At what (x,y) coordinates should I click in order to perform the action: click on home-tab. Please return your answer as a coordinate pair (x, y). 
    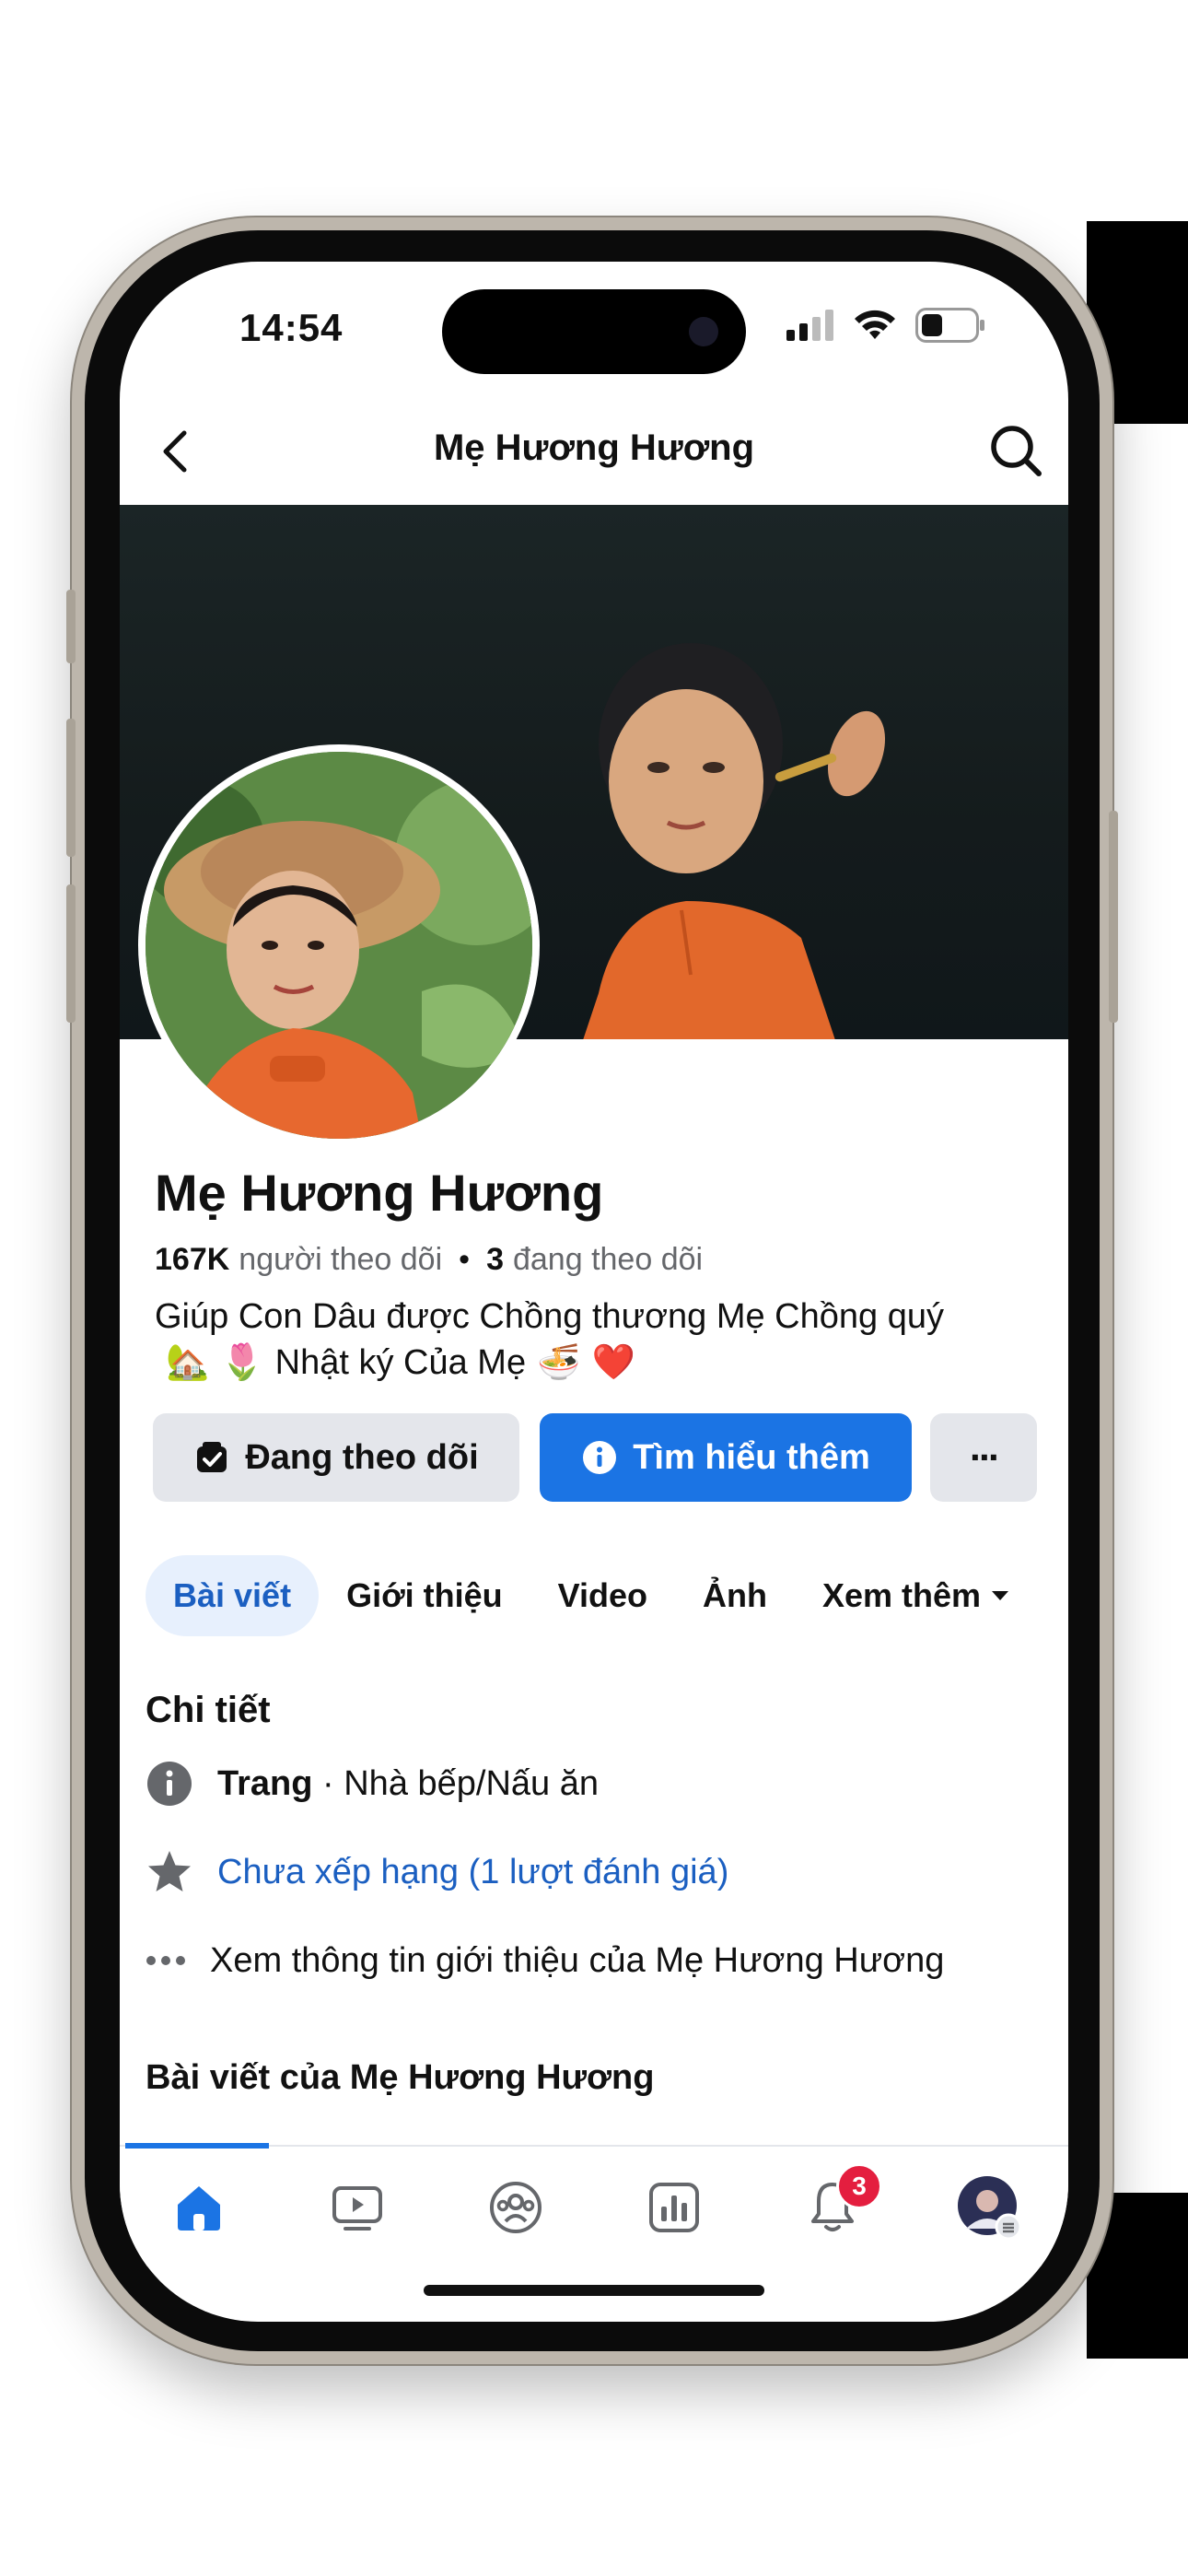
    Looking at the image, I should click on (199, 2207).